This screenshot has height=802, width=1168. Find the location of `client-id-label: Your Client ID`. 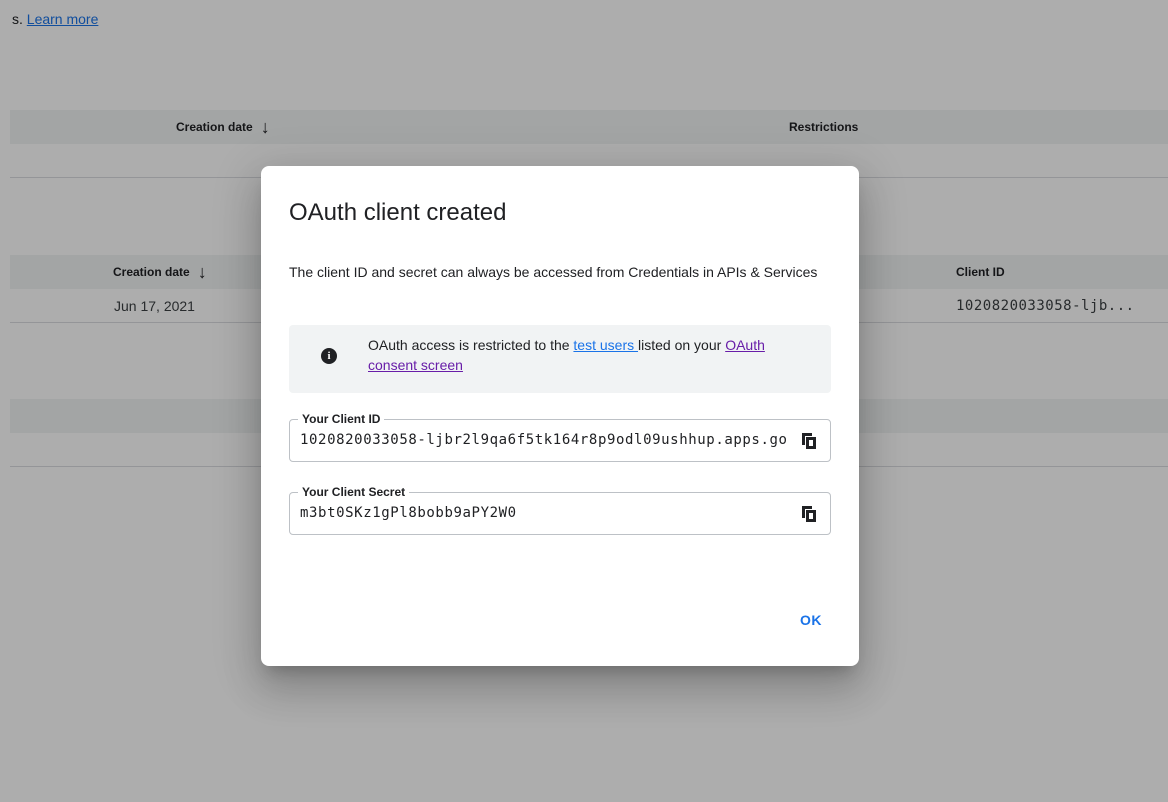

client-id-label: Your Client ID is located at coordinates (341, 419).